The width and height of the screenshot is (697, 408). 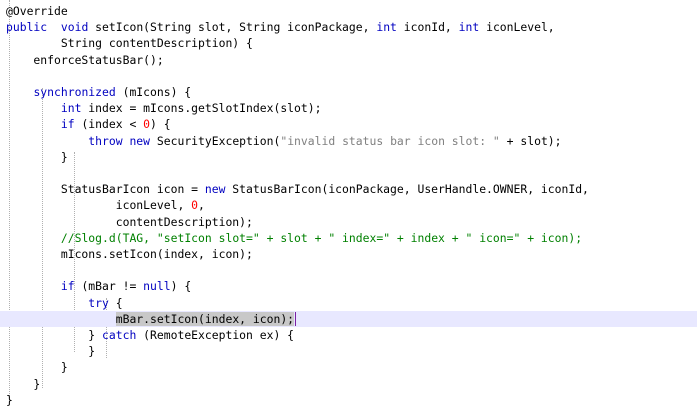 I want to click on selected-code-token: mBar.setIcon(index, icon);, so click(x=205, y=318).